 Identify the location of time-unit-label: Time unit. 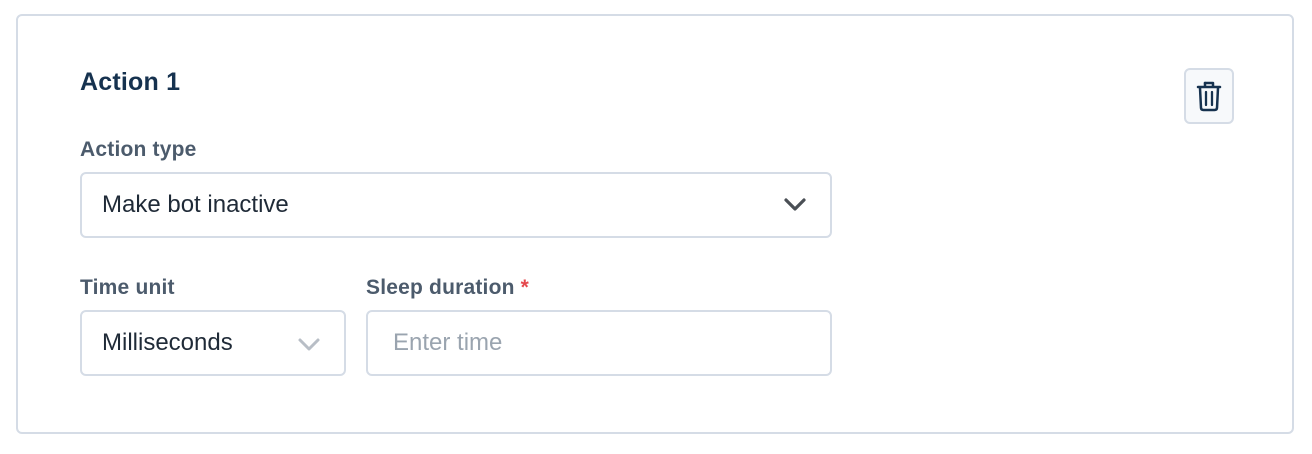
(127, 287).